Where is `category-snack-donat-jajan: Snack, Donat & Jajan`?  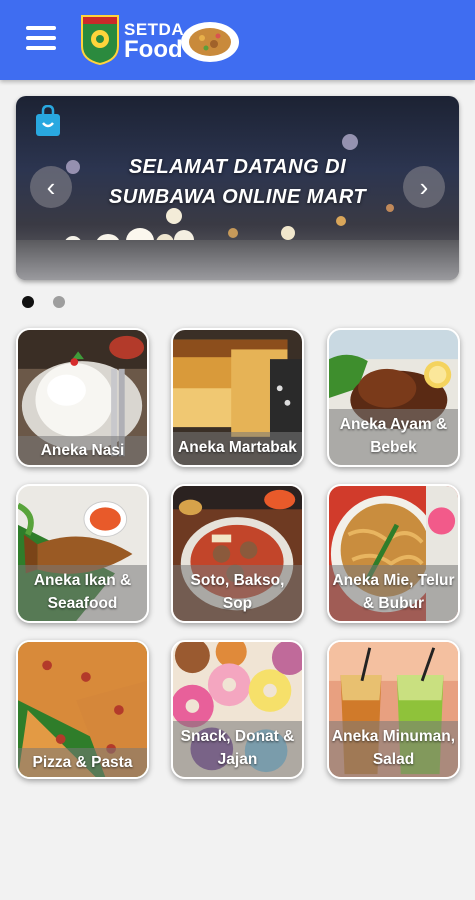
category-snack-donat-jajan: Snack, Donat & Jajan is located at coordinates (237, 709).